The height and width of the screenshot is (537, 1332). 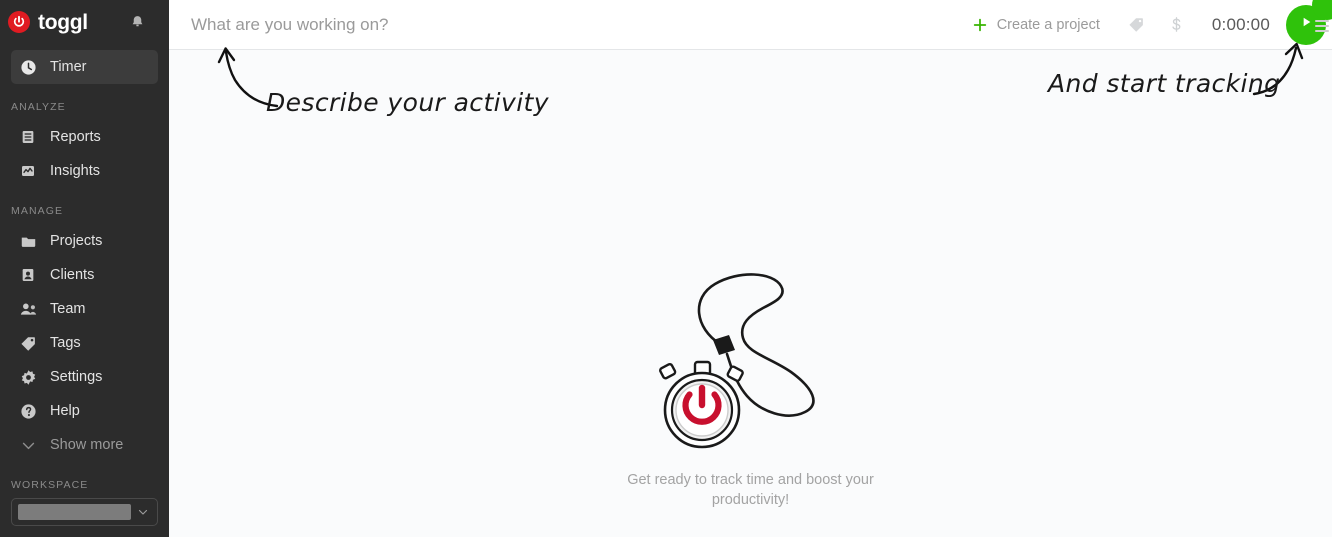 I want to click on sidebar-item-label: Insights, so click(x=75, y=171).